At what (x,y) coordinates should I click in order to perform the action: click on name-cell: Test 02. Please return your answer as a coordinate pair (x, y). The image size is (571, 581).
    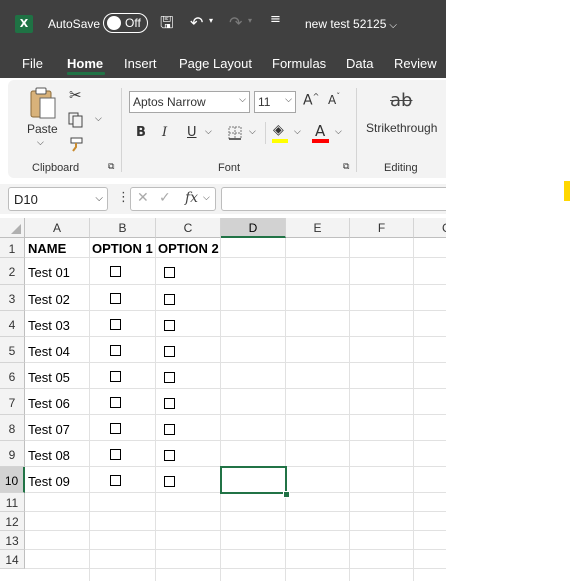
    Looking at the image, I should click on (49, 299).